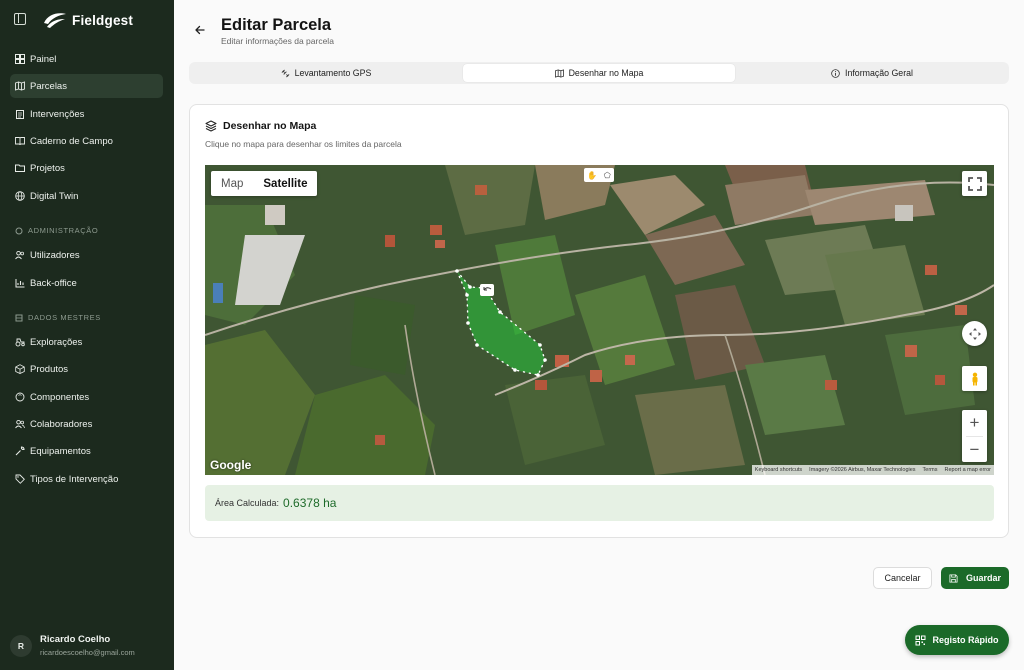 The image size is (1024, 670). I want to click on camera-control-icon, so click(974, 333).